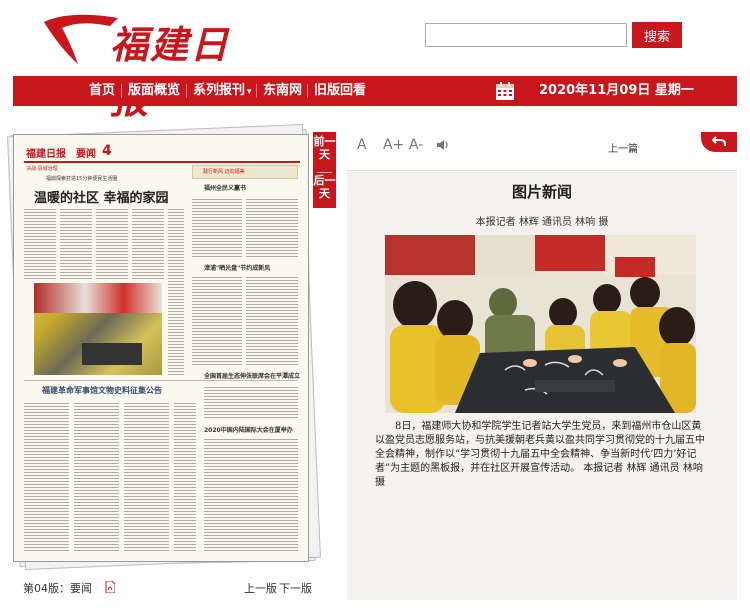  Describe the element at coordinates (295, 588) in the screenshot. I see `next-page-link: 下一版` at that location.